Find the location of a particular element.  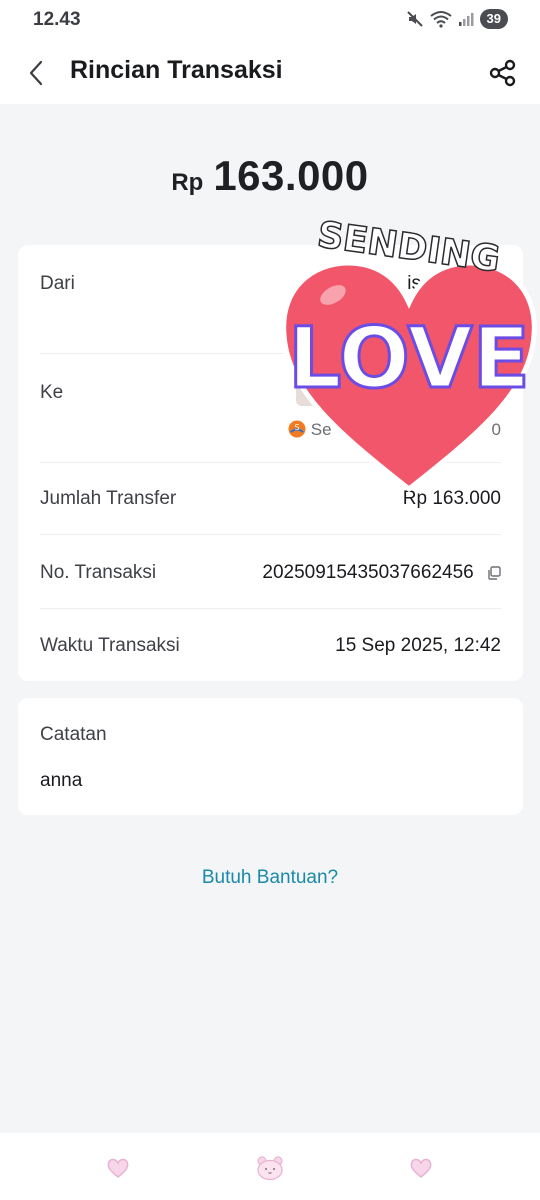

bear-face-icon is located at coordinates (270, 1168).